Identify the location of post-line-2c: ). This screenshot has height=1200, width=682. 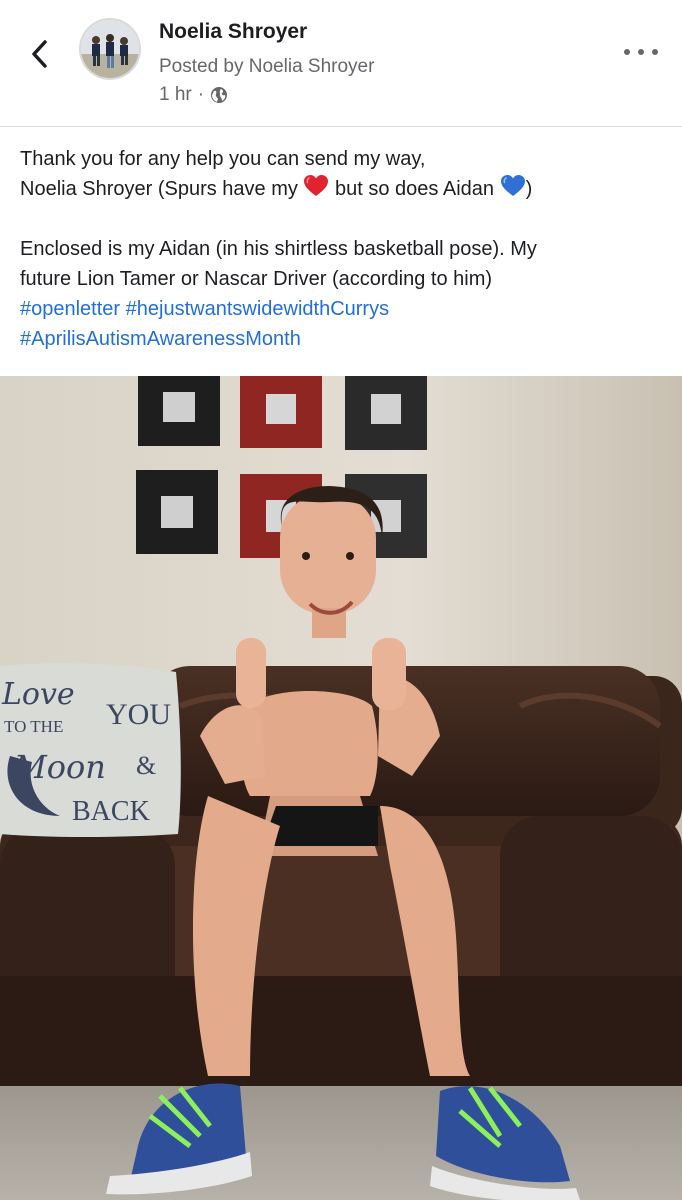
(529, 189).